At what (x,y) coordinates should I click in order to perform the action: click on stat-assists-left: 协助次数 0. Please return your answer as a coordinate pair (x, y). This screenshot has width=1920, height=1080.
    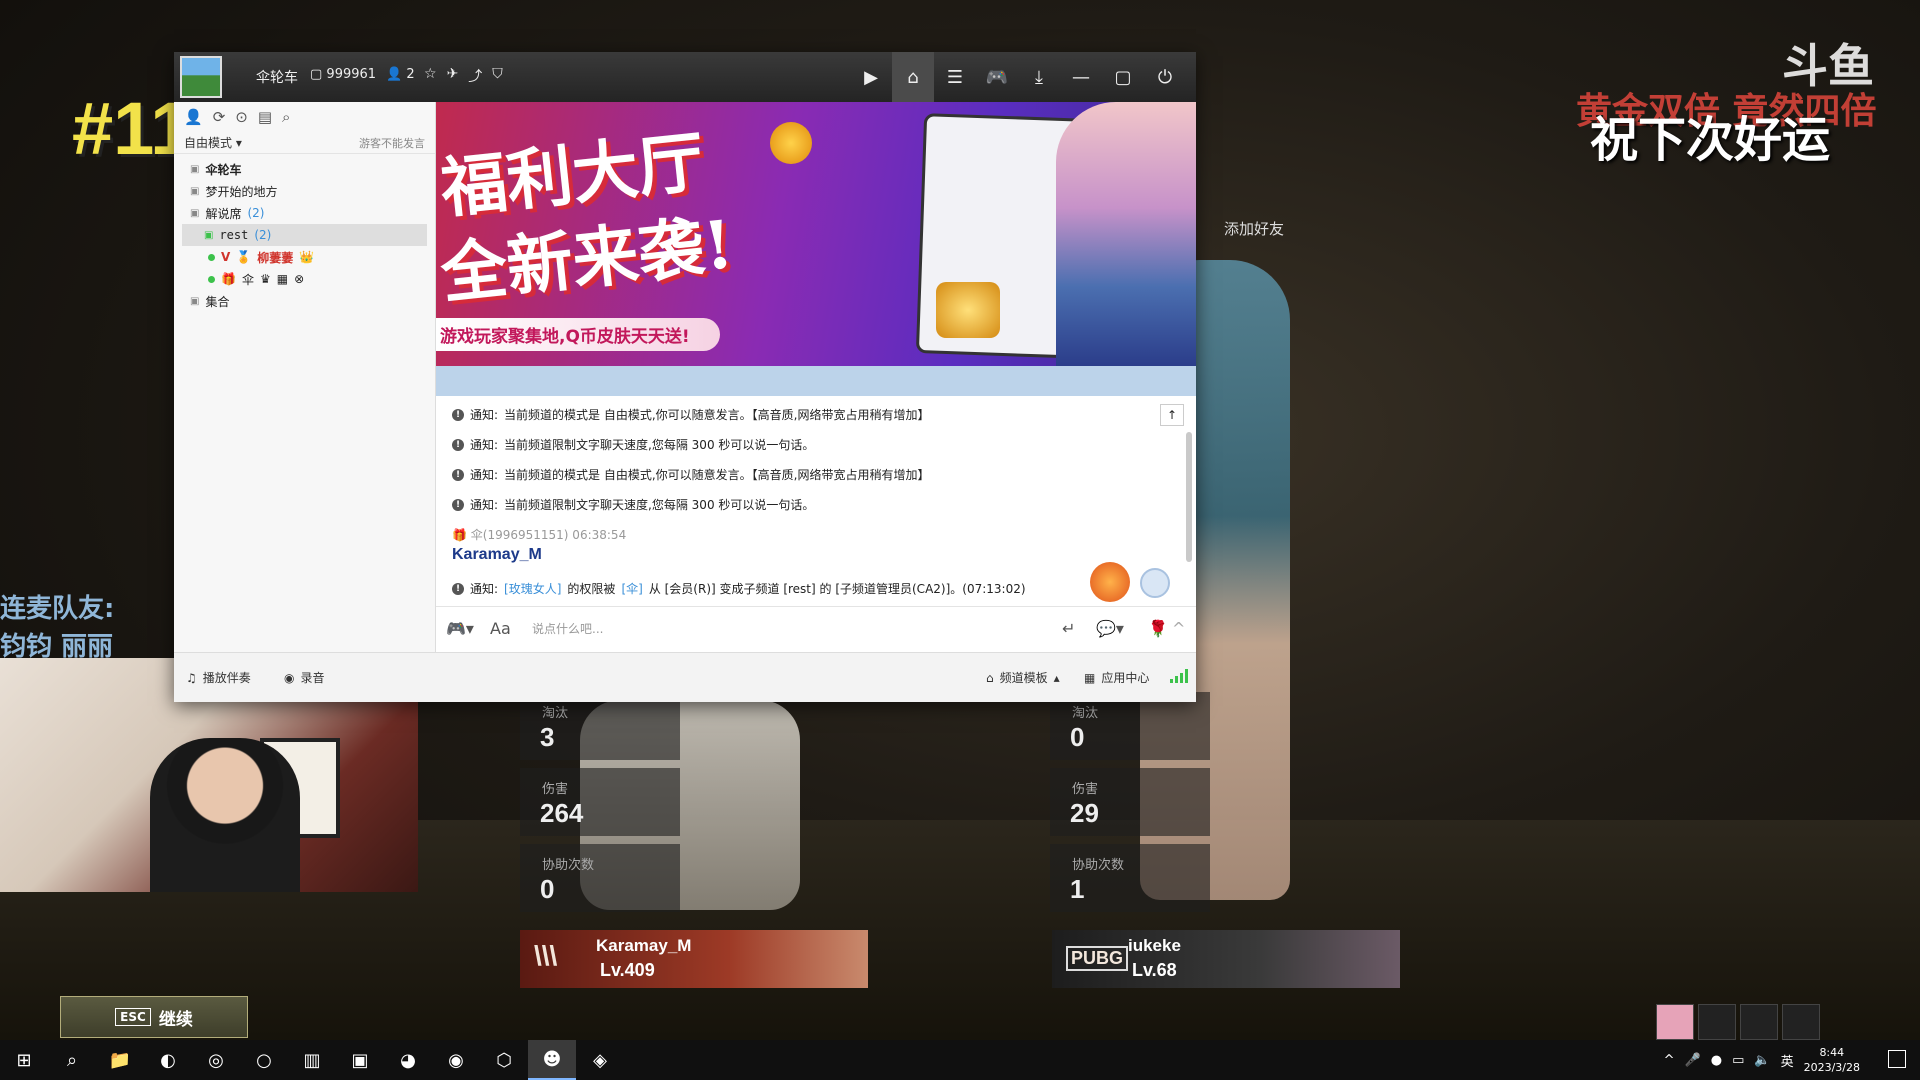
    Looking at the image, I should click on (600, 878).